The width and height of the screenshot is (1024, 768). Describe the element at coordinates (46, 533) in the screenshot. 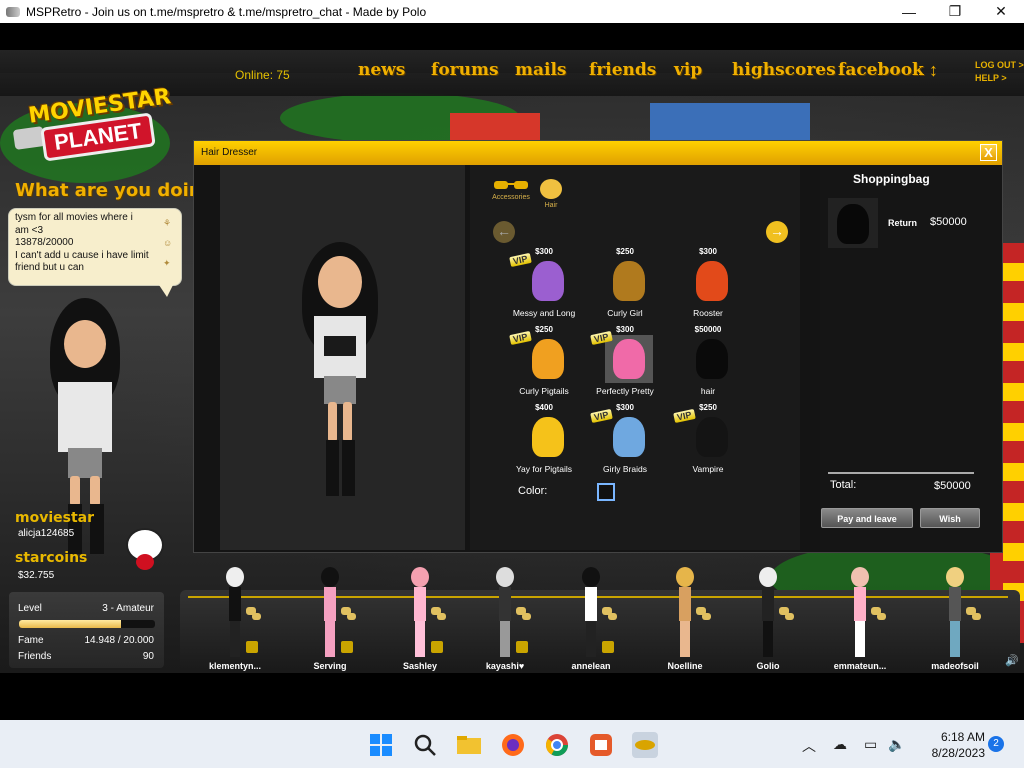

I see `username: alicja124685` at that location.